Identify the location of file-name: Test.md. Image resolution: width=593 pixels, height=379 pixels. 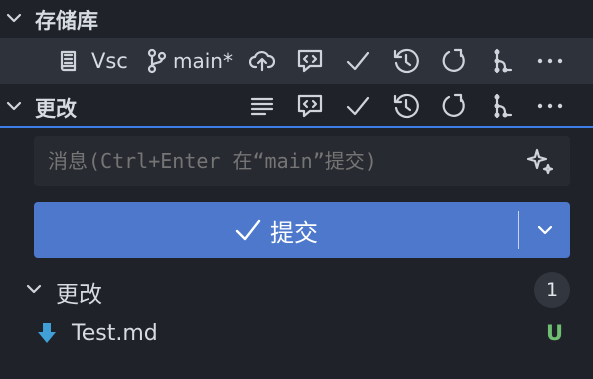
(115, 333).